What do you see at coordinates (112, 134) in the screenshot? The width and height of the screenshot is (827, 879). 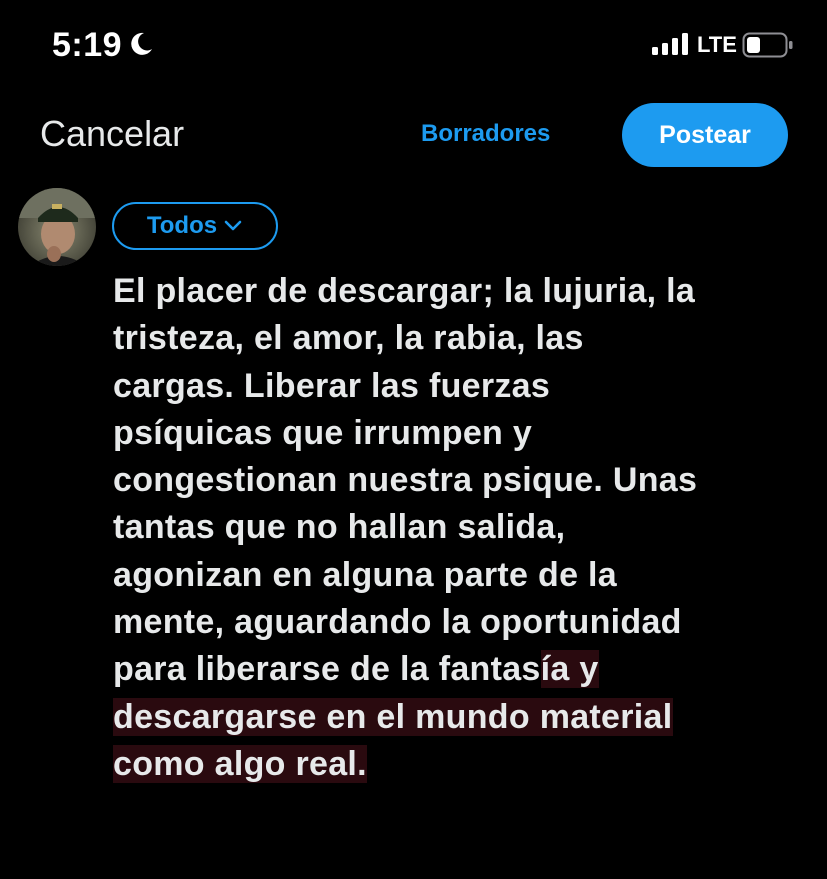 I see `cancel-button: Cancelar` at bounding box center [112, 134].